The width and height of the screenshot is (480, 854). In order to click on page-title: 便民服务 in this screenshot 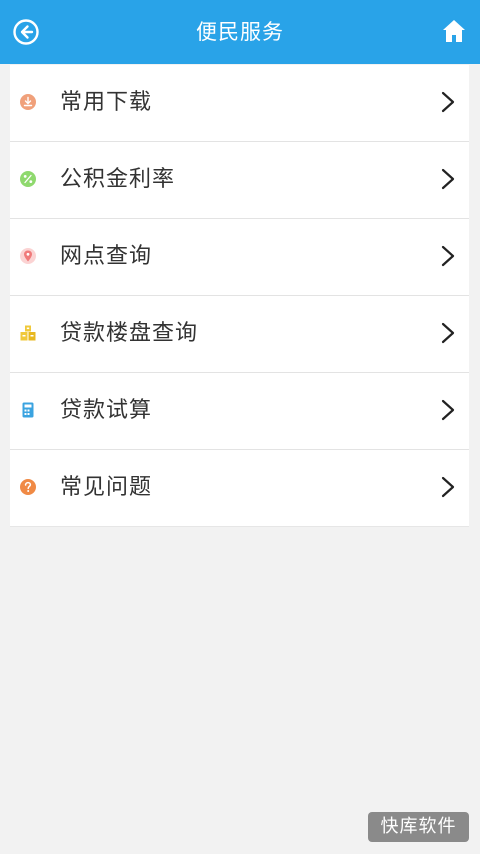, I will do `click(240, 32)`.